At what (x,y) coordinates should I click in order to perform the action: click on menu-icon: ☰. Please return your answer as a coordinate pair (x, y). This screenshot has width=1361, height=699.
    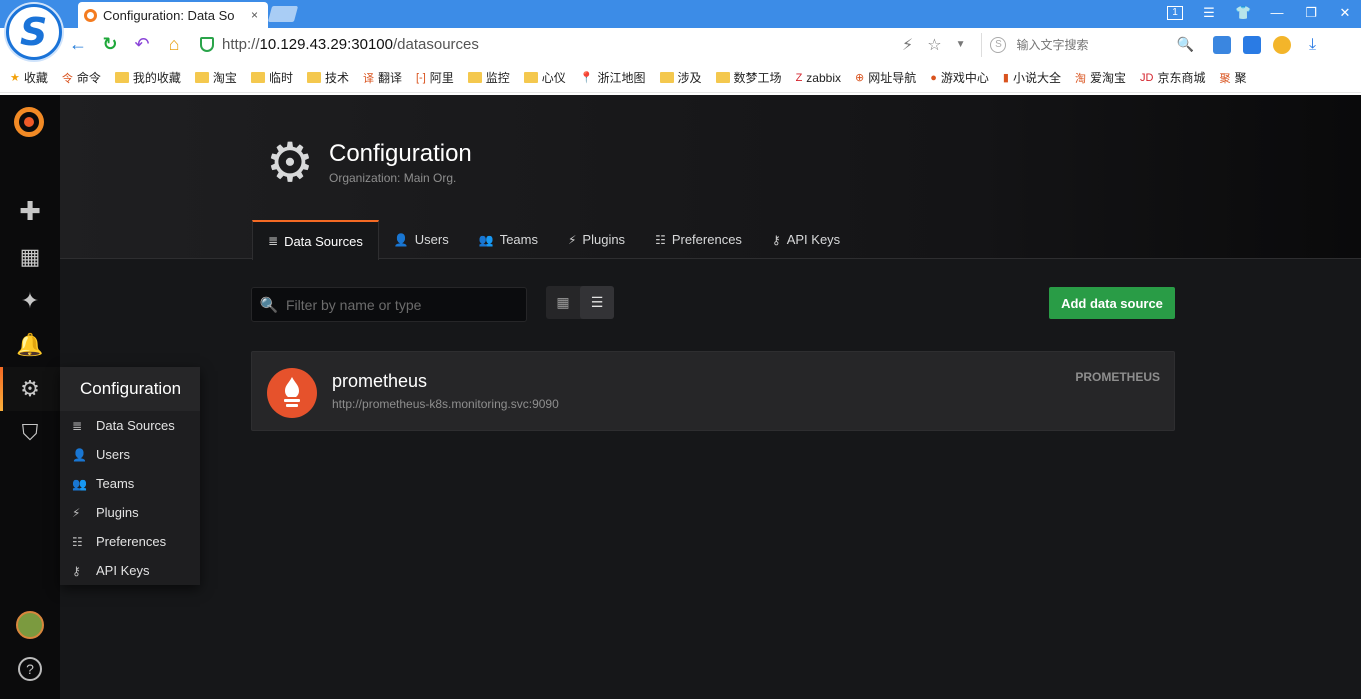
    Looking at the image, I should click on (1209, 13).